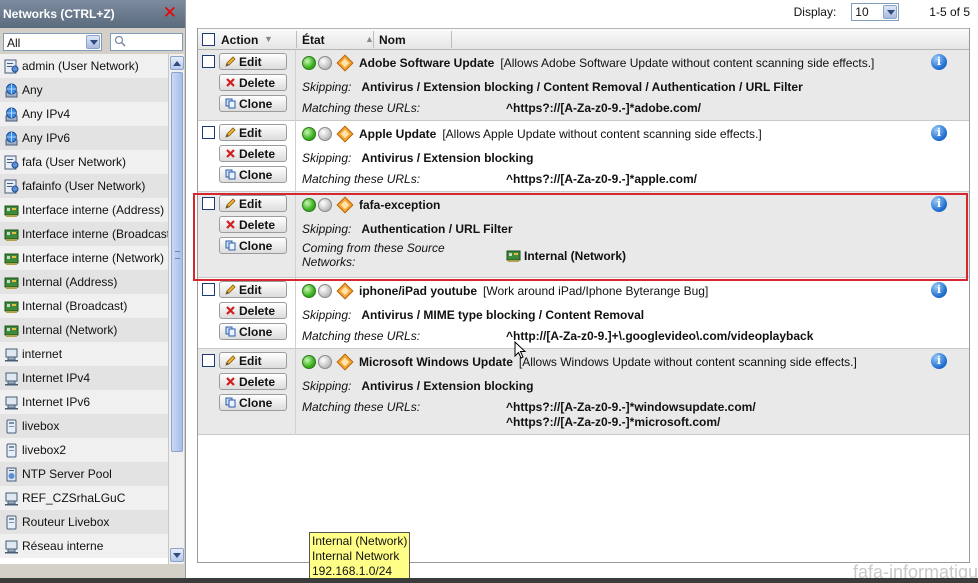  What do you see at coordinates (84, 210) in the screenshot?
I see `network-list-item: Interface interne (Address)` at bounding box center [84, 210].